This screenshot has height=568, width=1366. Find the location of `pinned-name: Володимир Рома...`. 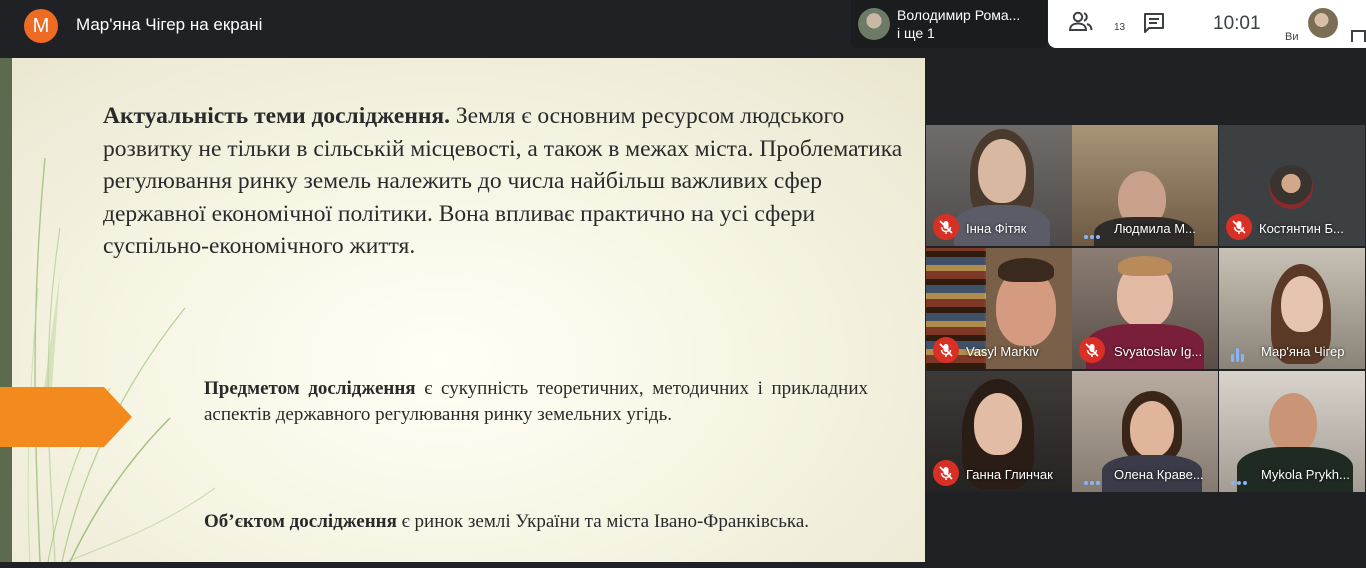

pinned-name: Володимир Рома... is located at coordinates (959, 15).